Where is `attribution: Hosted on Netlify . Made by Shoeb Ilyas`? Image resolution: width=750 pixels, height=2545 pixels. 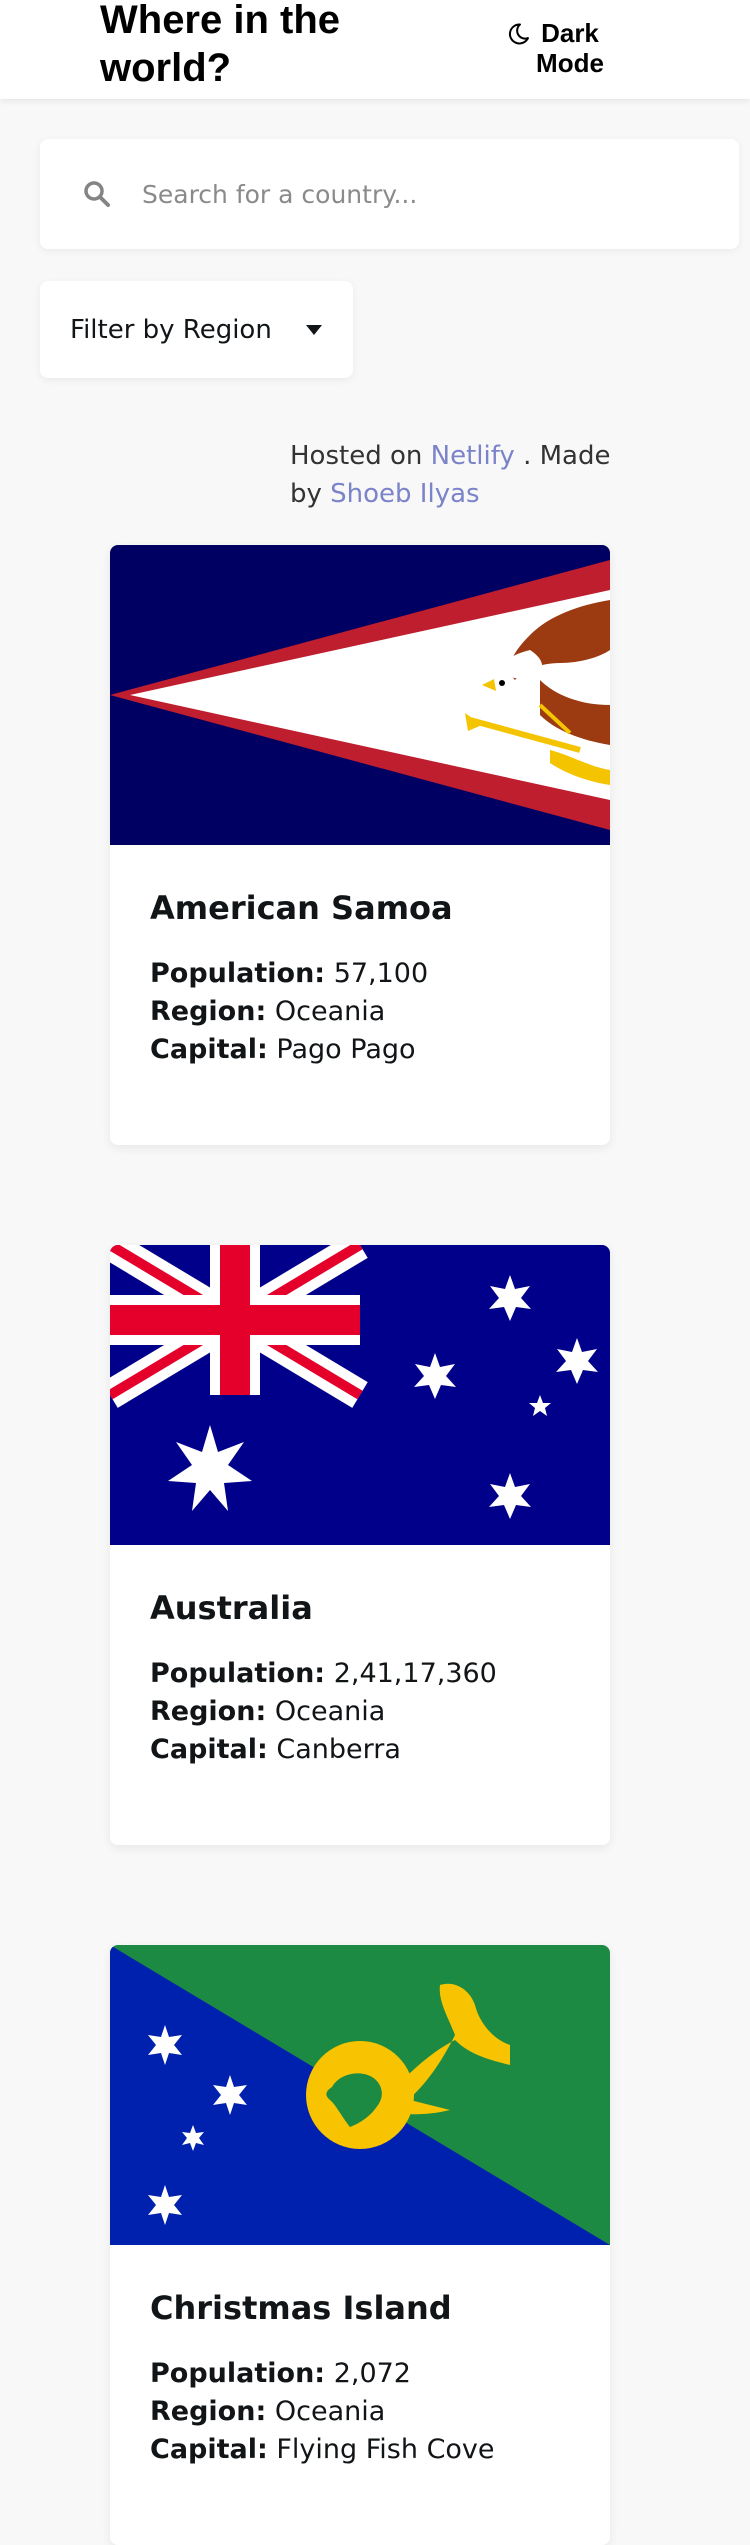 attribution: Hosted on Netlify . Made by Shoeb Ilyas is located at coordinates (455, 475).